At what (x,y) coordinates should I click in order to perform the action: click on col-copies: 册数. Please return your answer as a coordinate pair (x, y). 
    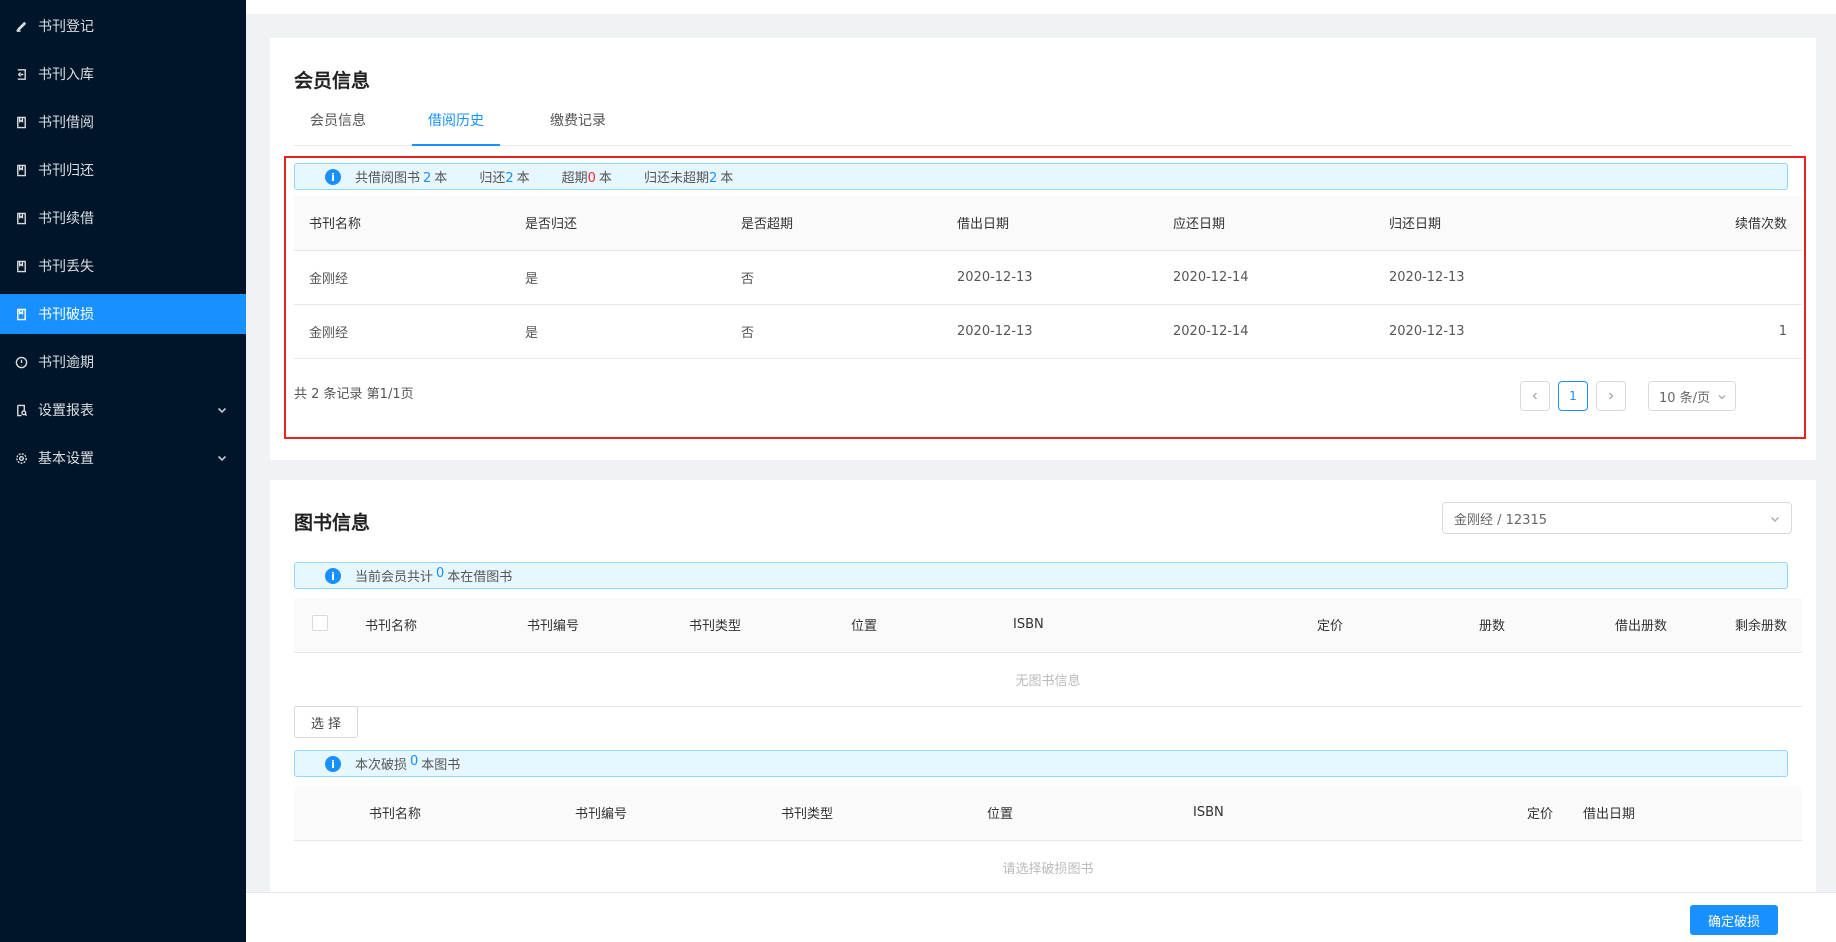
    Looking at the image, I should click on (1439, 625).